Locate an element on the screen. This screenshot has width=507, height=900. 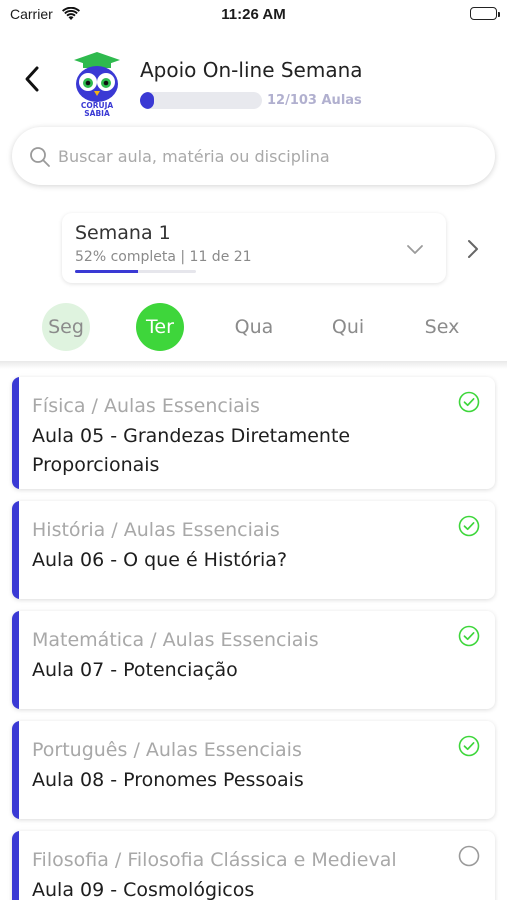
status-bar: Carrier 11:26 AM is located at coordinates (253, 15).